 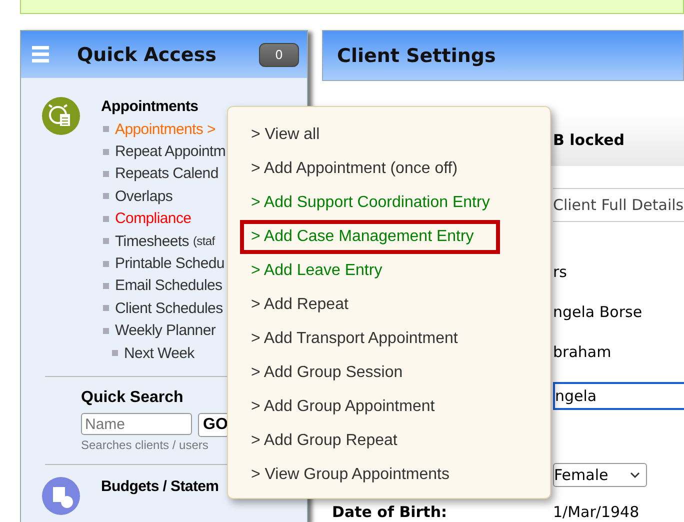 What do you see at coordinates (560, 272) in the screenshot?
I see `field-value: rs` at bounding box center [560, 272].